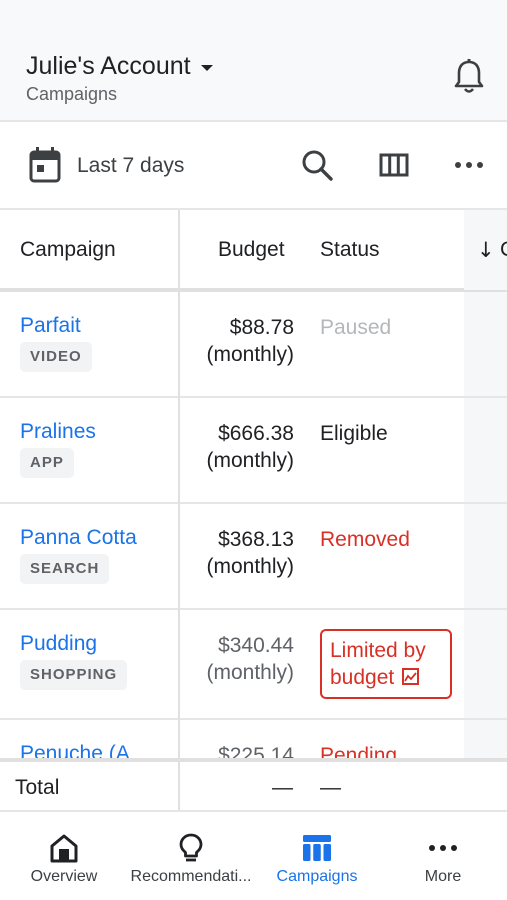  I want to click on nav-item-more: More, so click(443, 856).